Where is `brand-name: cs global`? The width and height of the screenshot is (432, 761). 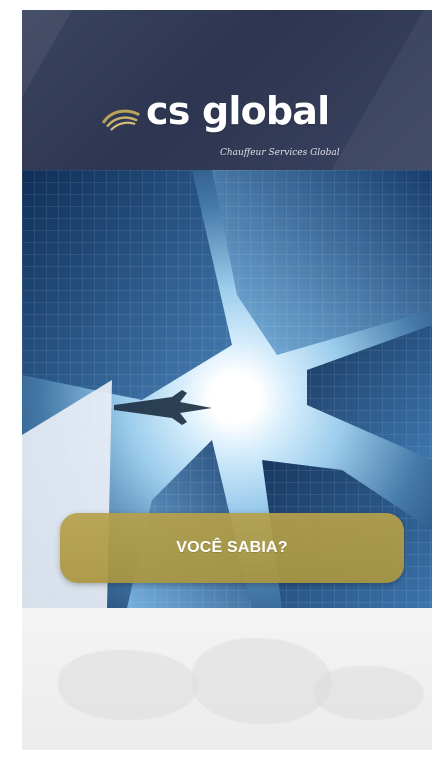 brand-name: cs global is located at coordinates (238, 111).